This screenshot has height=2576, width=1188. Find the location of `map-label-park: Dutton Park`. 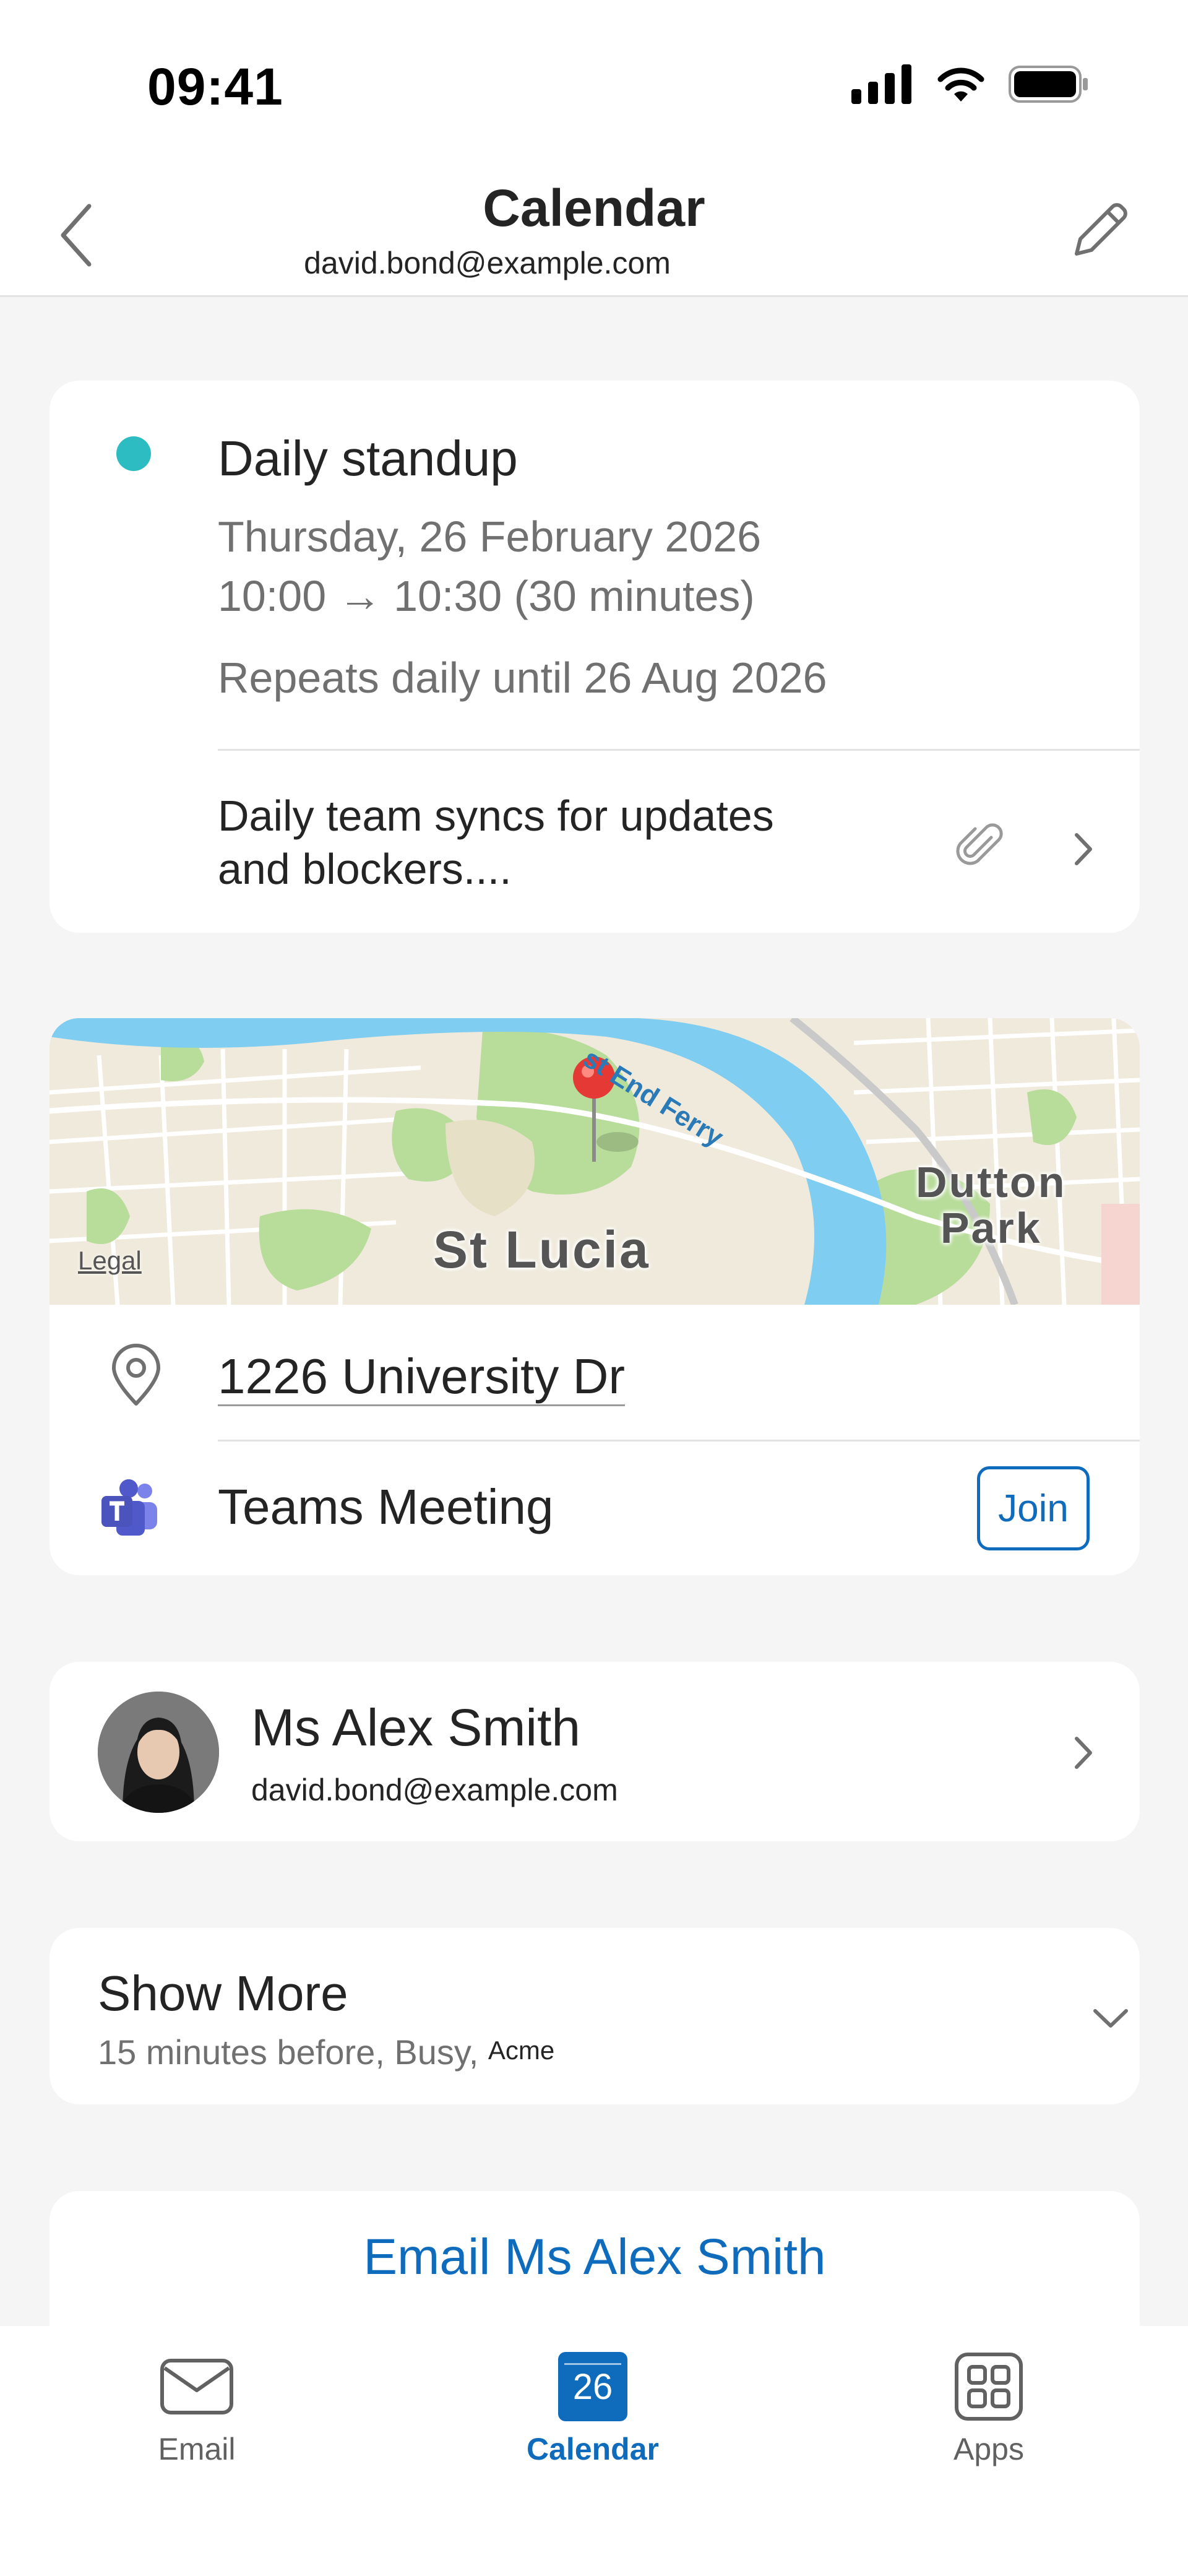

map-label-park: Dutton Park is located at coordinates (991, 1205).